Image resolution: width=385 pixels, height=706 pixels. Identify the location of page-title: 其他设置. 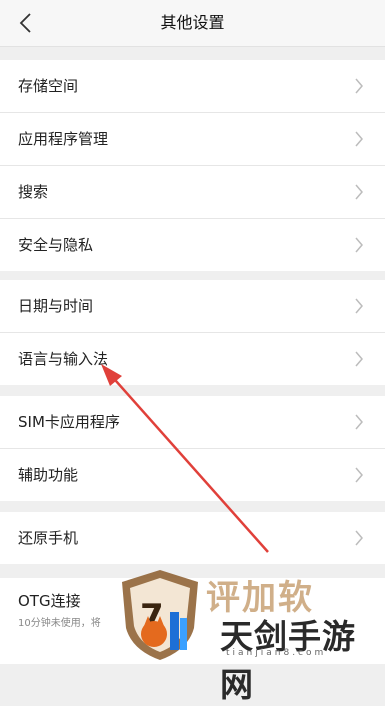
(192, 22).